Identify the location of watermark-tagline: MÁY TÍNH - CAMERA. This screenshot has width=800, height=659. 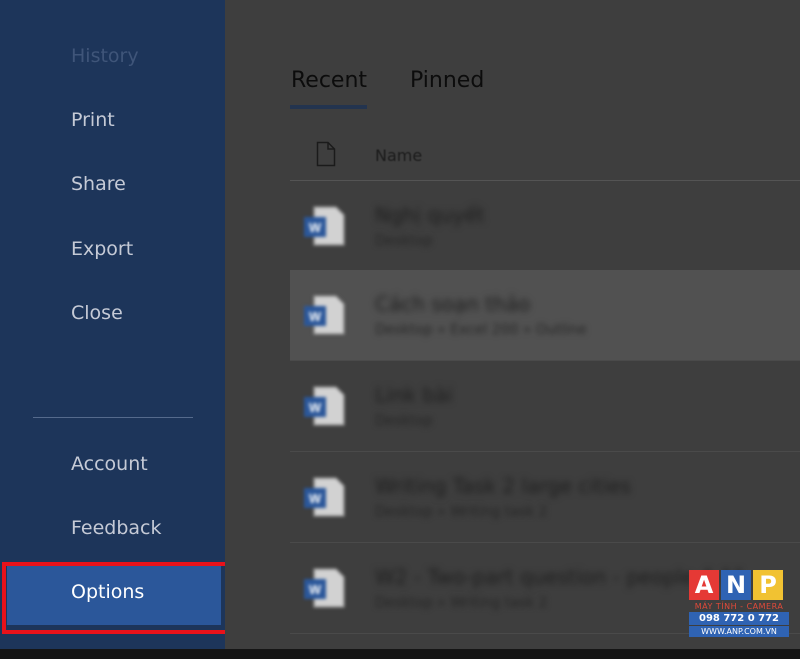
(739, 606).